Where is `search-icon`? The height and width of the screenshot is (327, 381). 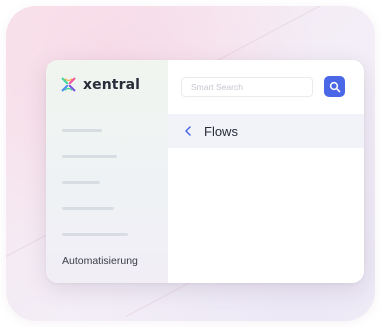
search-icon is located at coordinates (334, 86).